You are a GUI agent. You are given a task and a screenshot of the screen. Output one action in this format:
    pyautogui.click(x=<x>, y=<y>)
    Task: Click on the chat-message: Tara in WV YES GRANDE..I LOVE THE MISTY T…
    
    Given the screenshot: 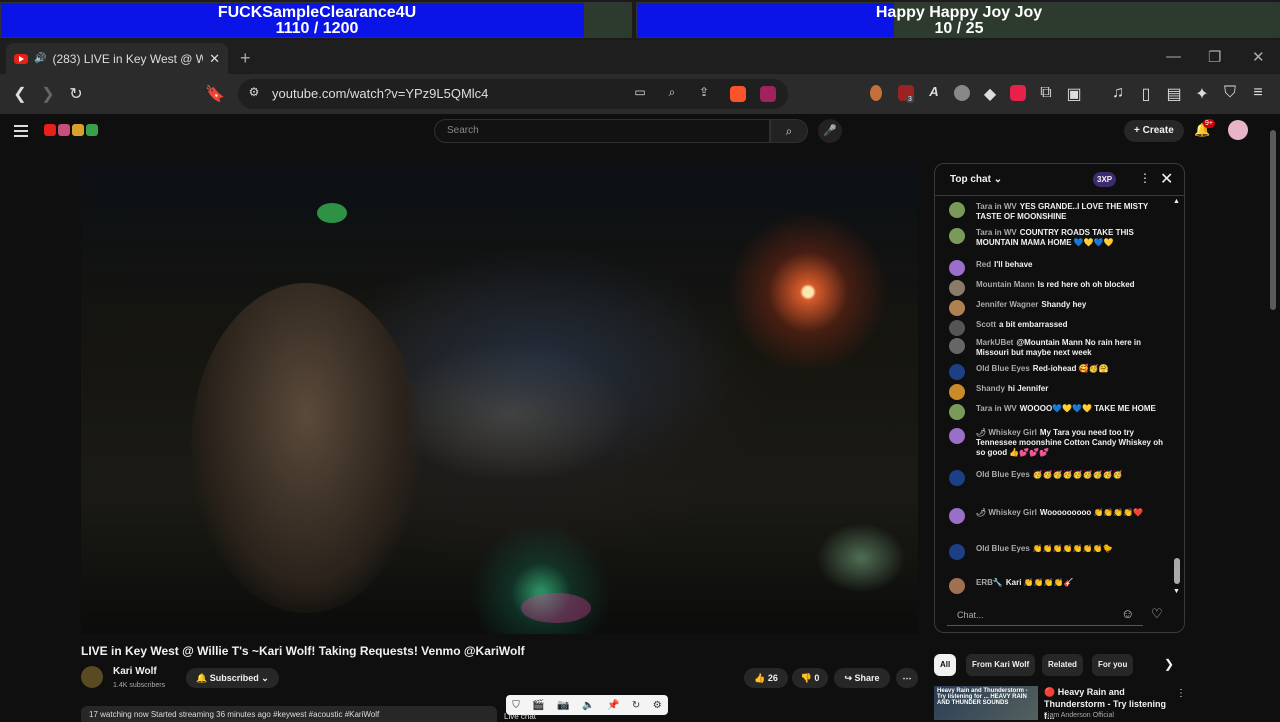 What is the action you would take?
    pyautogui.click(x=1060, y=212)
    